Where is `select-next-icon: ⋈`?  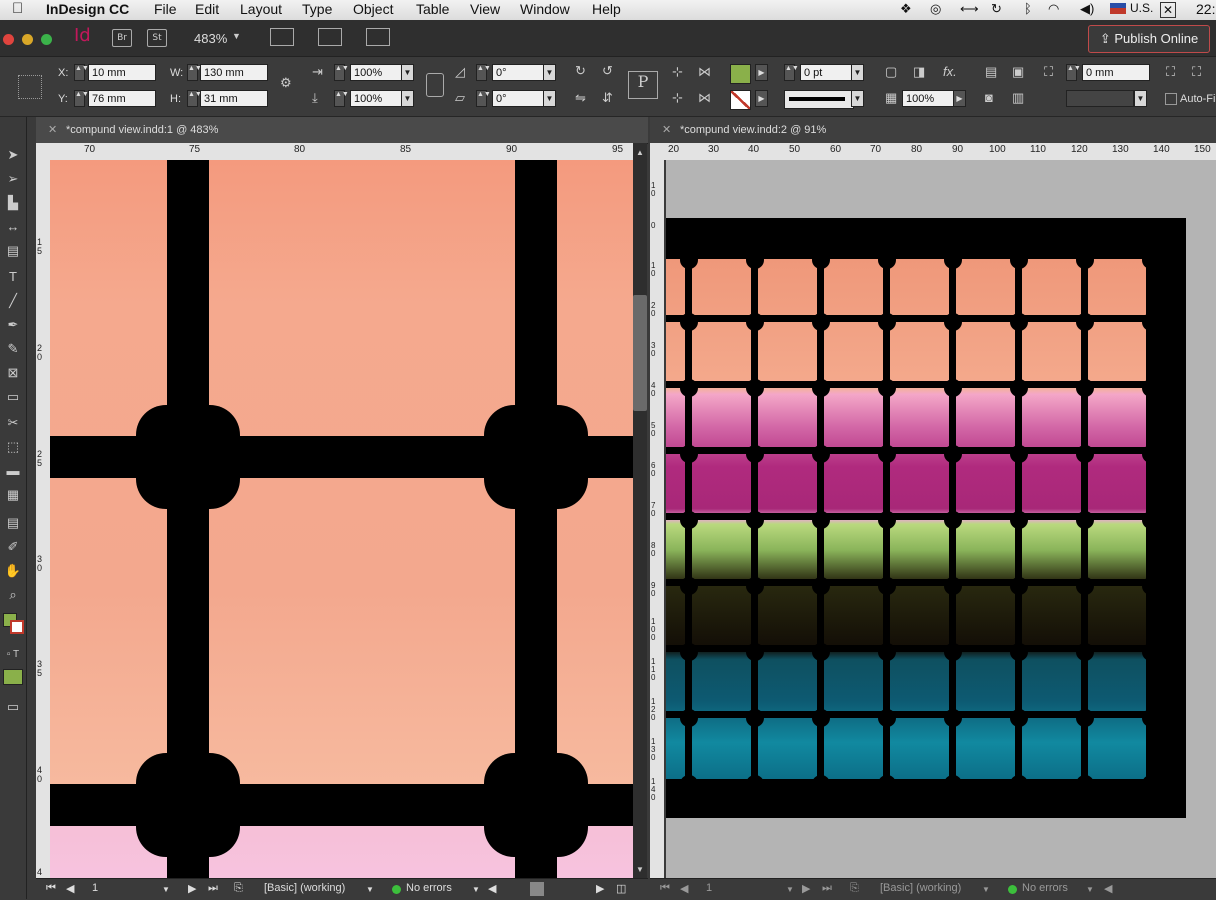
select-next-icon: ⋈ is located at coordinates (704, 72).